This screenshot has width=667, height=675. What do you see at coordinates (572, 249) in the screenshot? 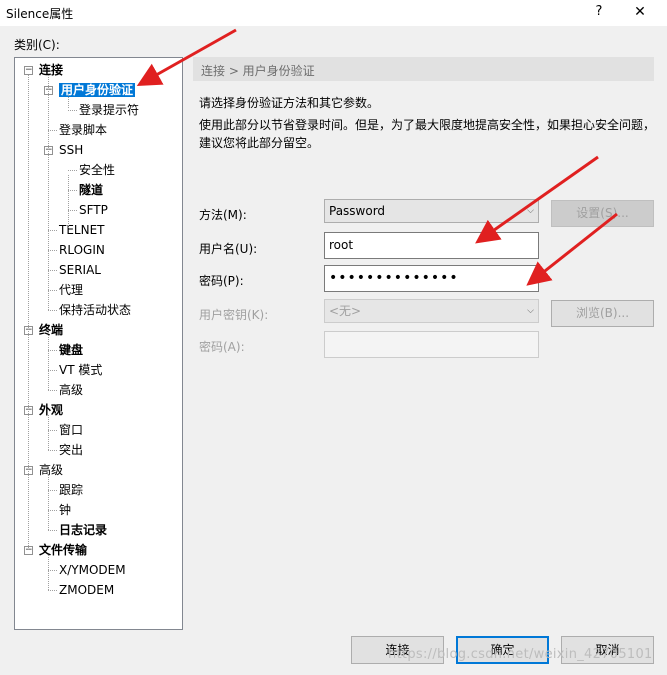
I see `arrow-to-password` at bounding box center [572, 249].